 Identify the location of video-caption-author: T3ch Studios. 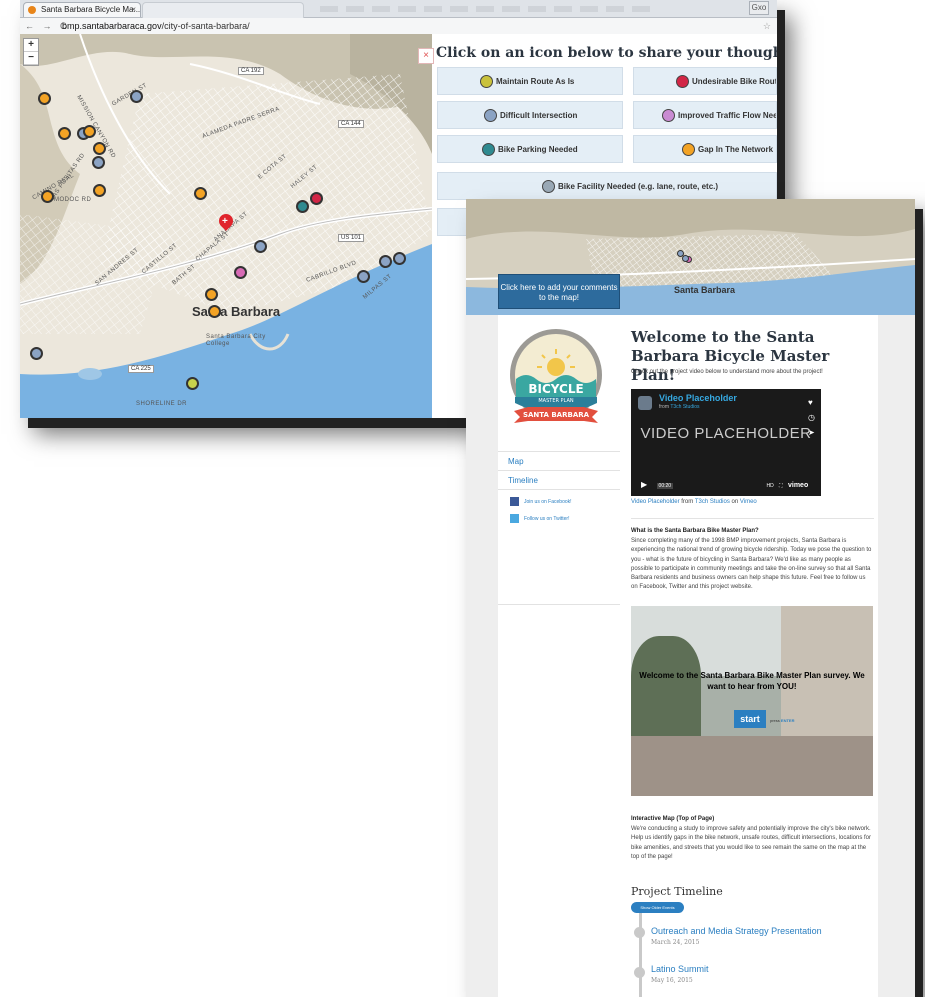
(712, 502).